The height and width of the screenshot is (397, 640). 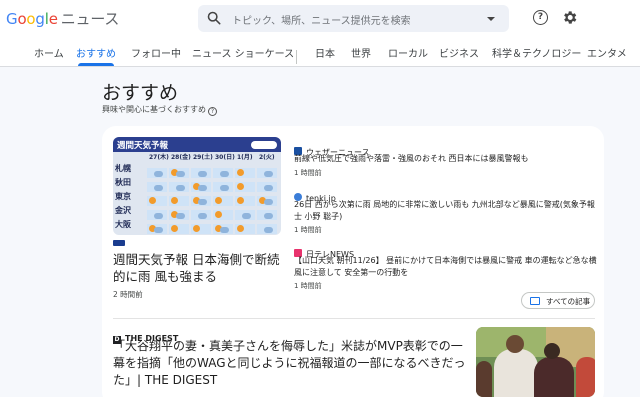 What do you see at coordinates (540, 17) in the screenshot?
I see `help-icon: ?` at bounding box center [540, 17].